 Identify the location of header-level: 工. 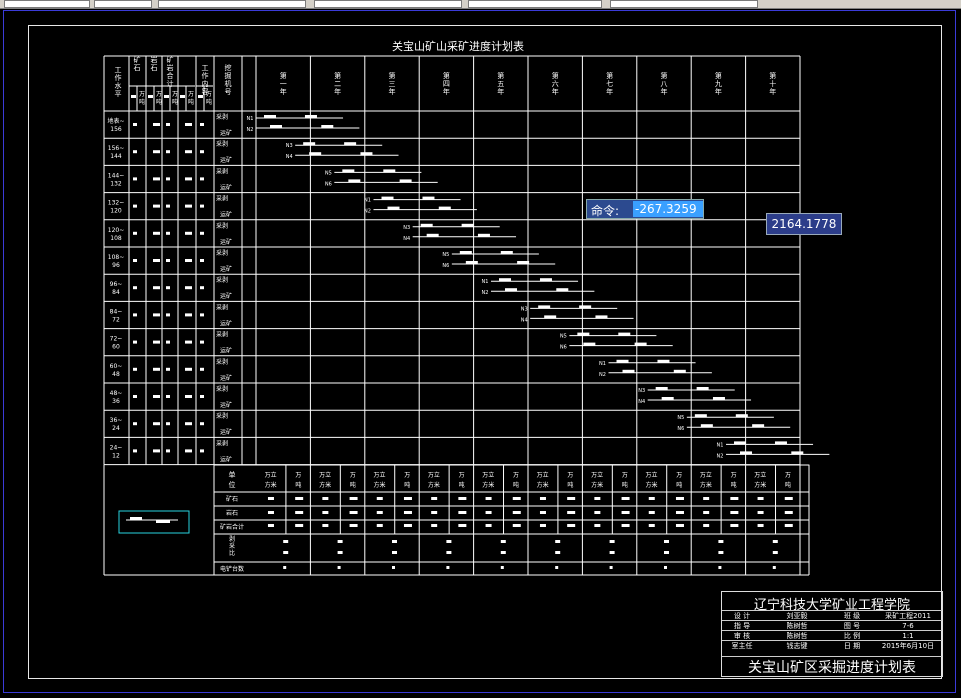
(118, 70).